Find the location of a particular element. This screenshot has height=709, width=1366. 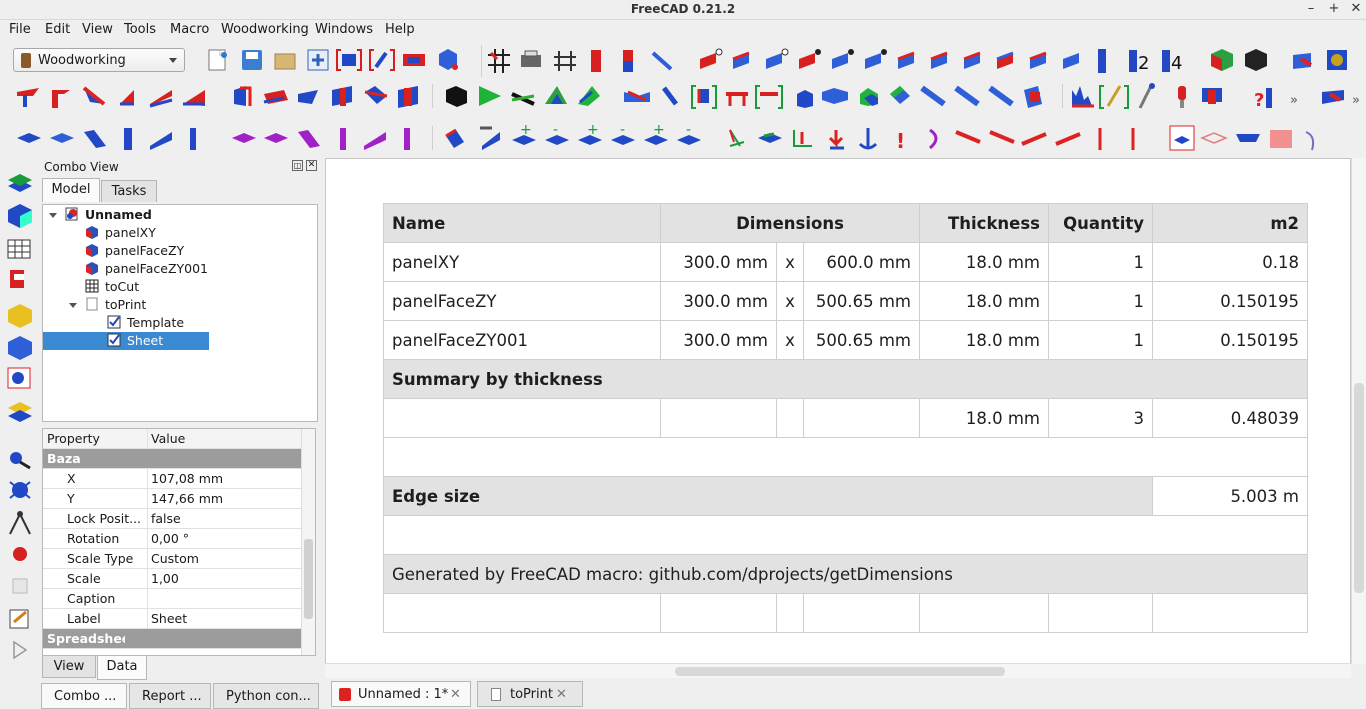

property-scrollbar is located at coordinates (308, 542).